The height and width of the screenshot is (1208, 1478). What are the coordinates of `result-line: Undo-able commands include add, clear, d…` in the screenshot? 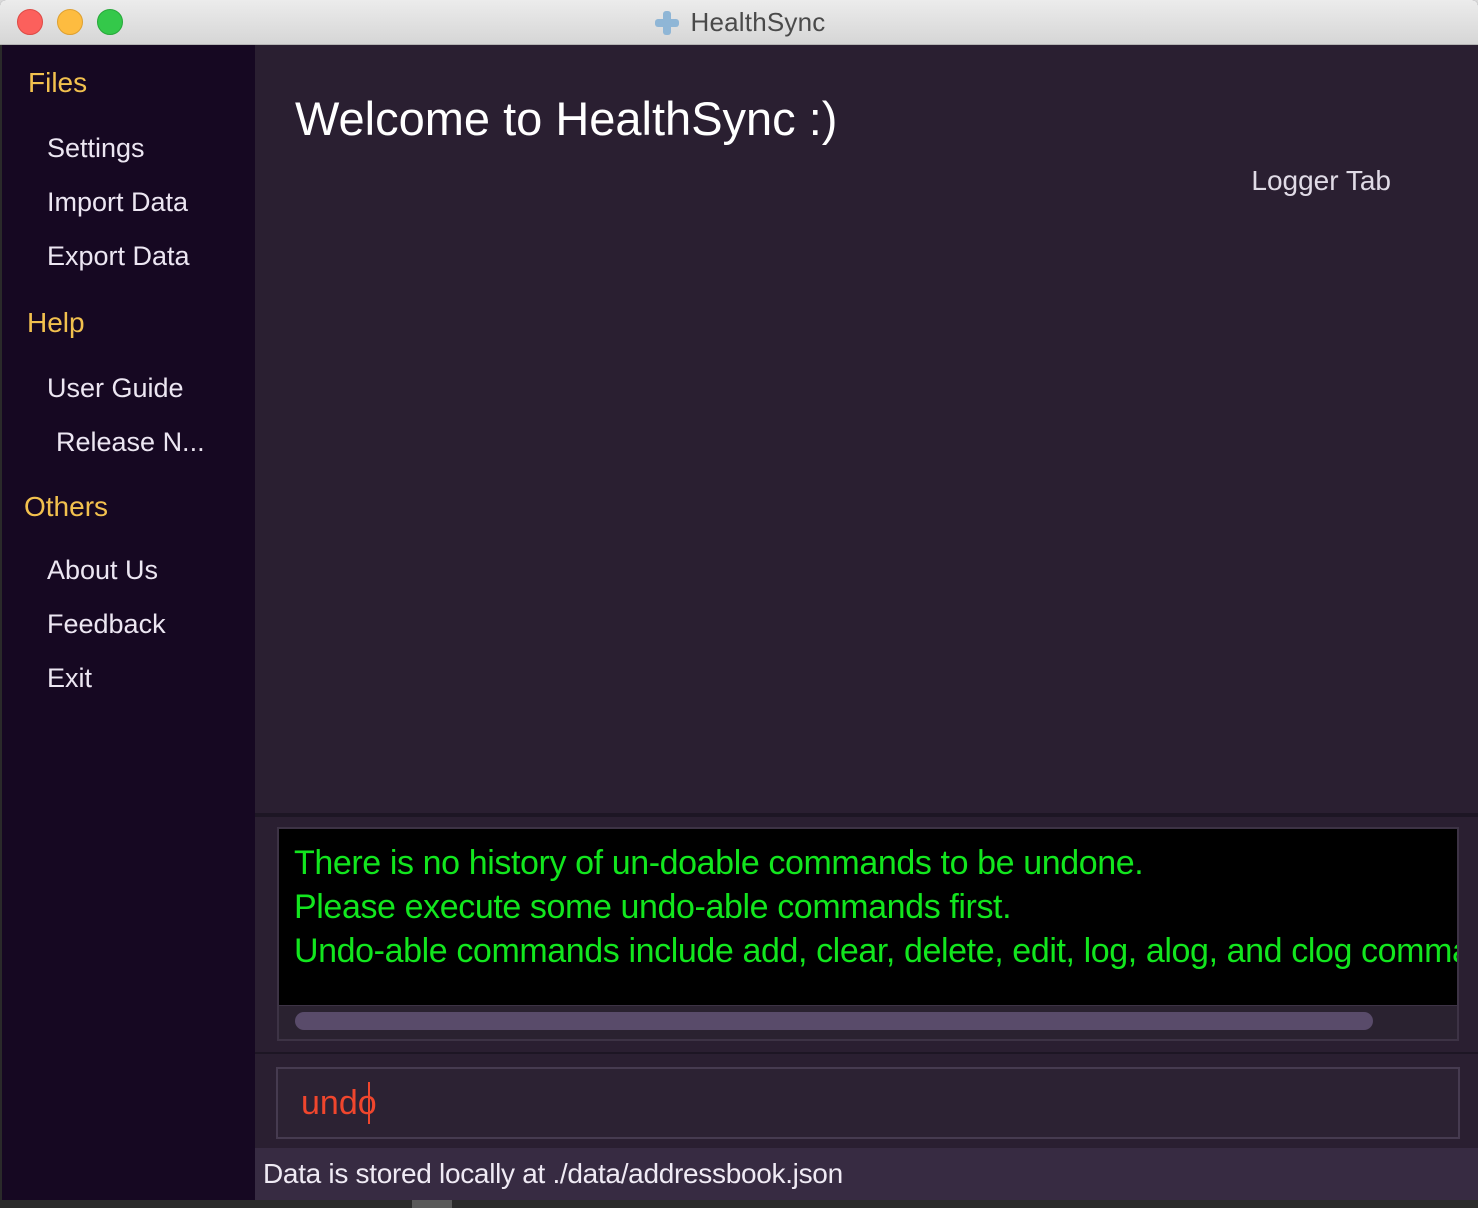 It's located at (875, 951).